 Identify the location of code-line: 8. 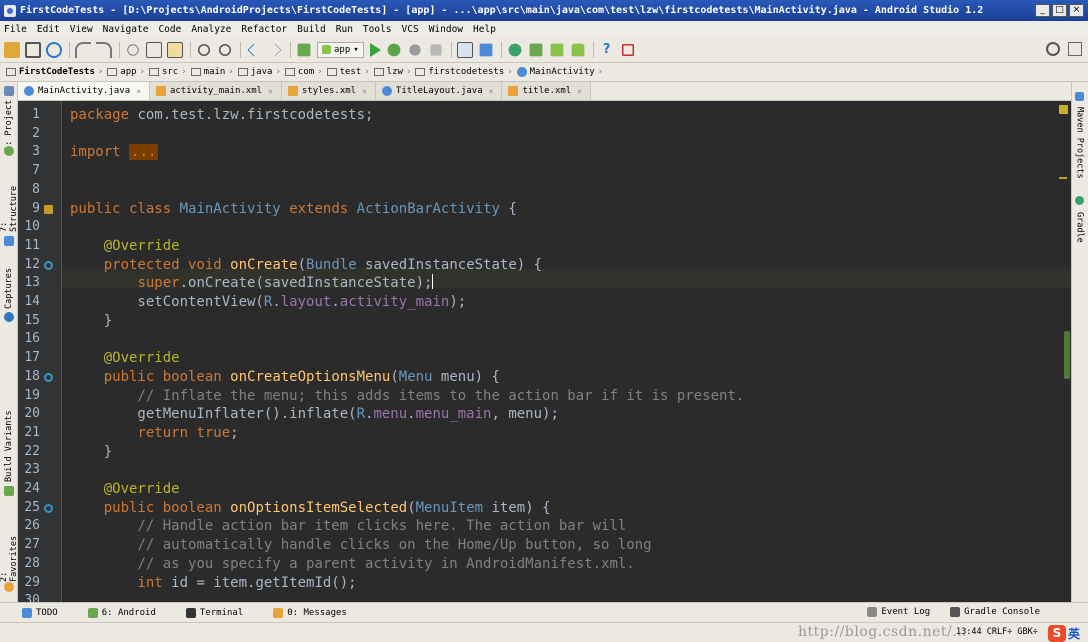
(544, 190).